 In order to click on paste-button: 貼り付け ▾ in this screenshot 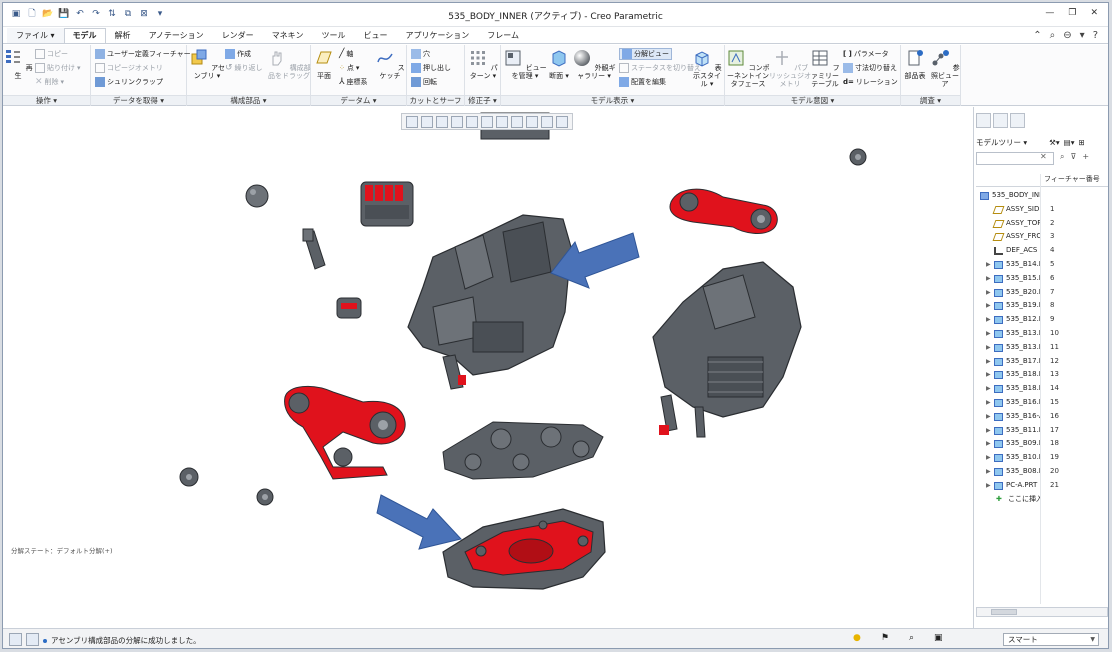, I will do `click(58, 68)`.